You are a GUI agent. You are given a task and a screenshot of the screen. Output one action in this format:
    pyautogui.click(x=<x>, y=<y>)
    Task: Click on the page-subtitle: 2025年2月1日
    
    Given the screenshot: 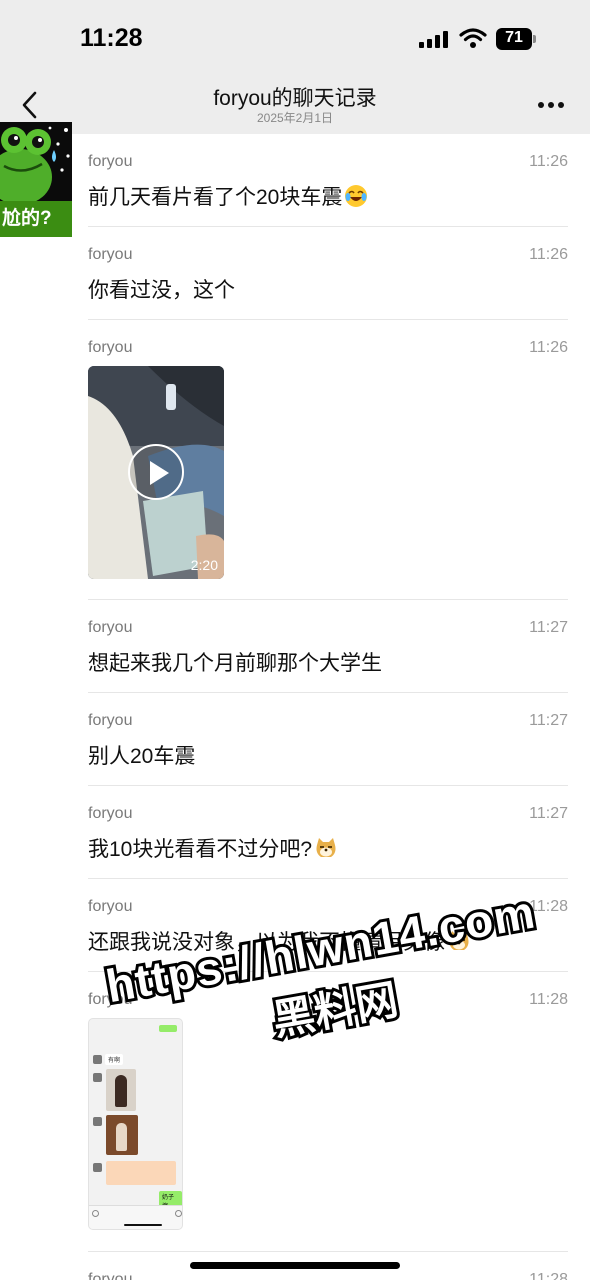 What is the action you would take?
    pyautogui.click(x=295, y=118)
    